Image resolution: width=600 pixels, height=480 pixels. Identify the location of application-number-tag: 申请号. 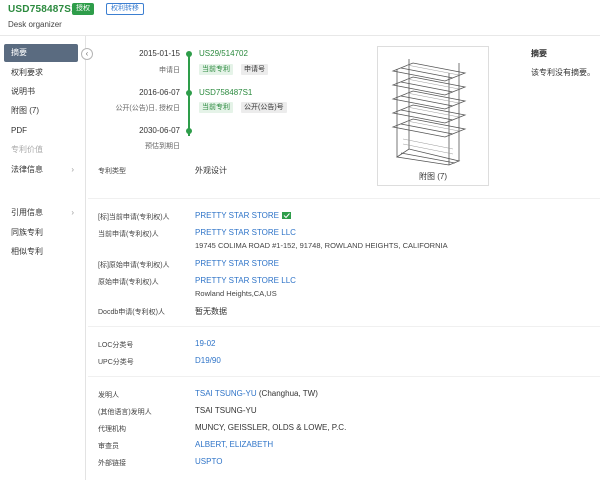
(254, 69).